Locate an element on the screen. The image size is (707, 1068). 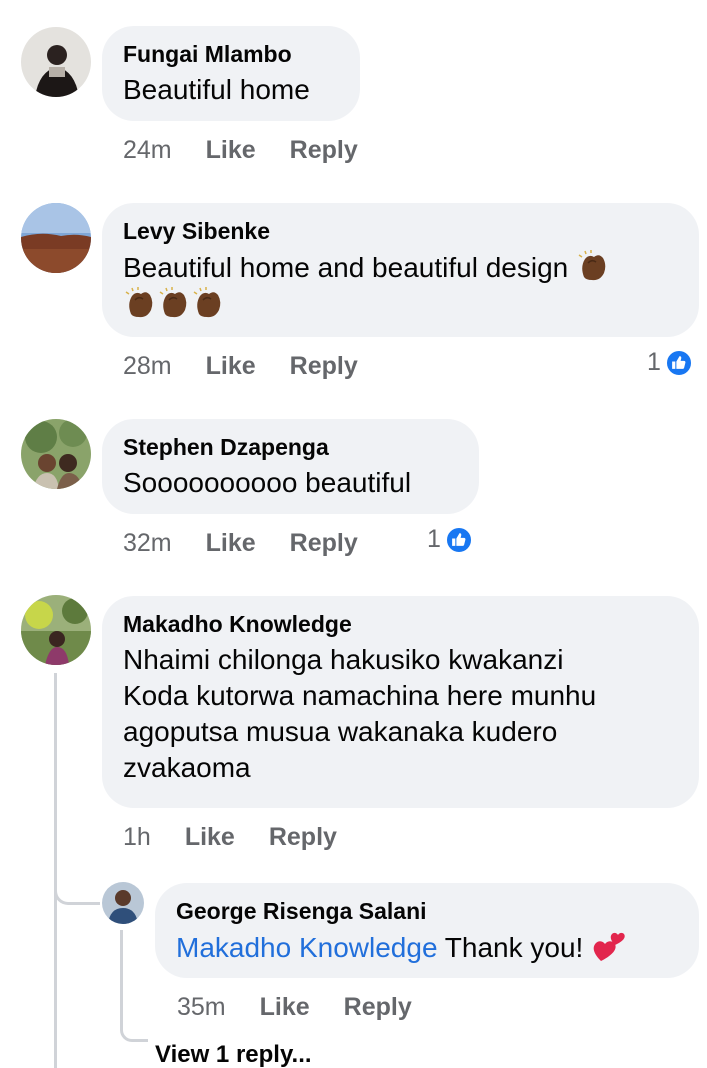
comment-author: Levy Sibenke is located at coordinates (401, 231).